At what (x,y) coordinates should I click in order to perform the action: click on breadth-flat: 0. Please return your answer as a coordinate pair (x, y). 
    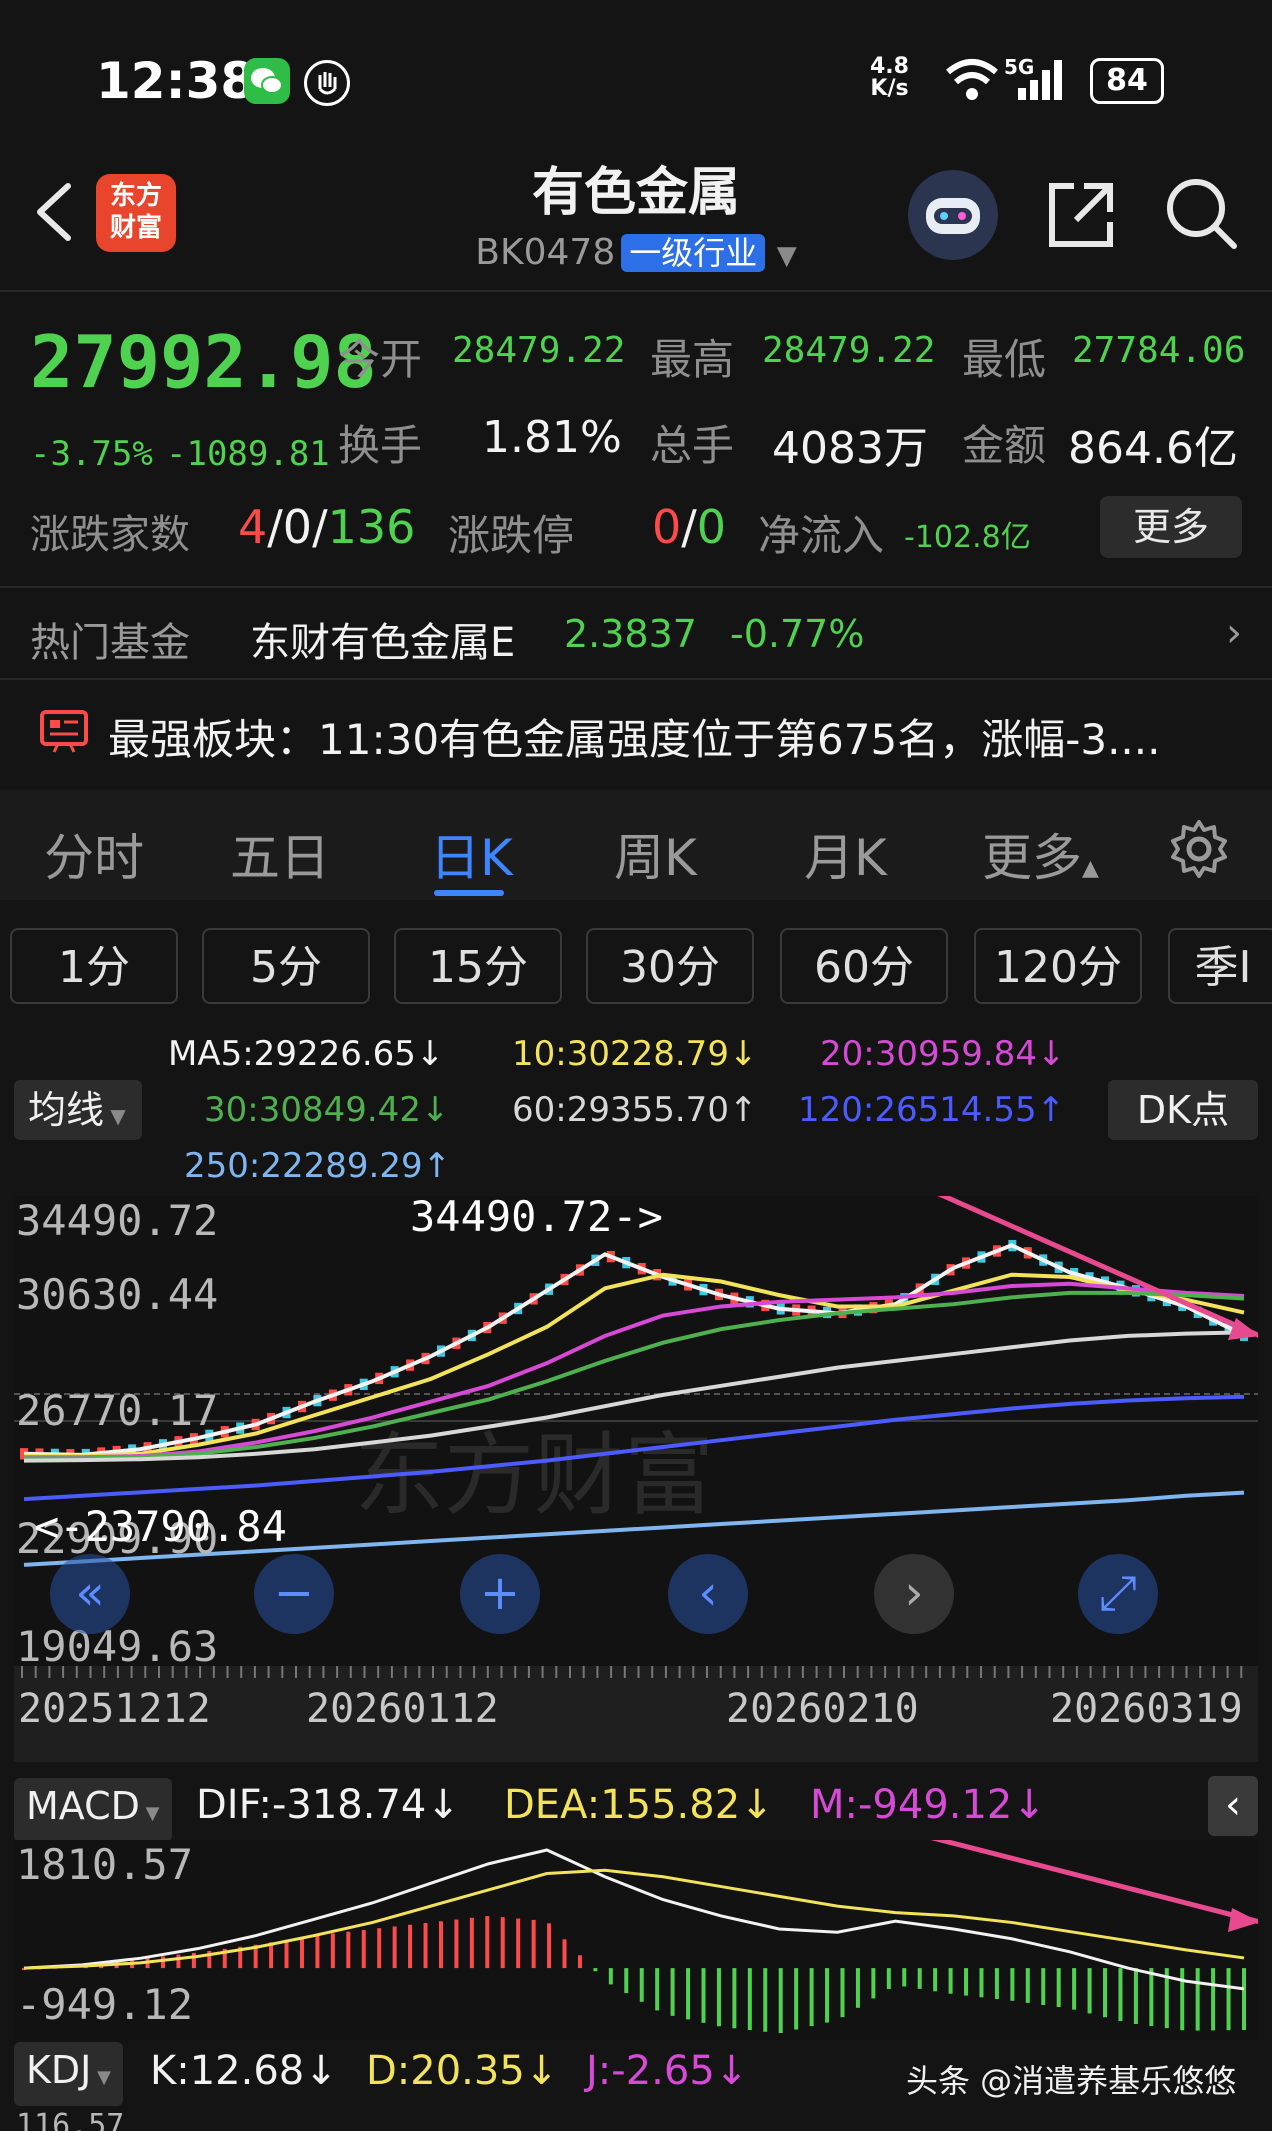
    Looking at the image, I should click on (297, 527).